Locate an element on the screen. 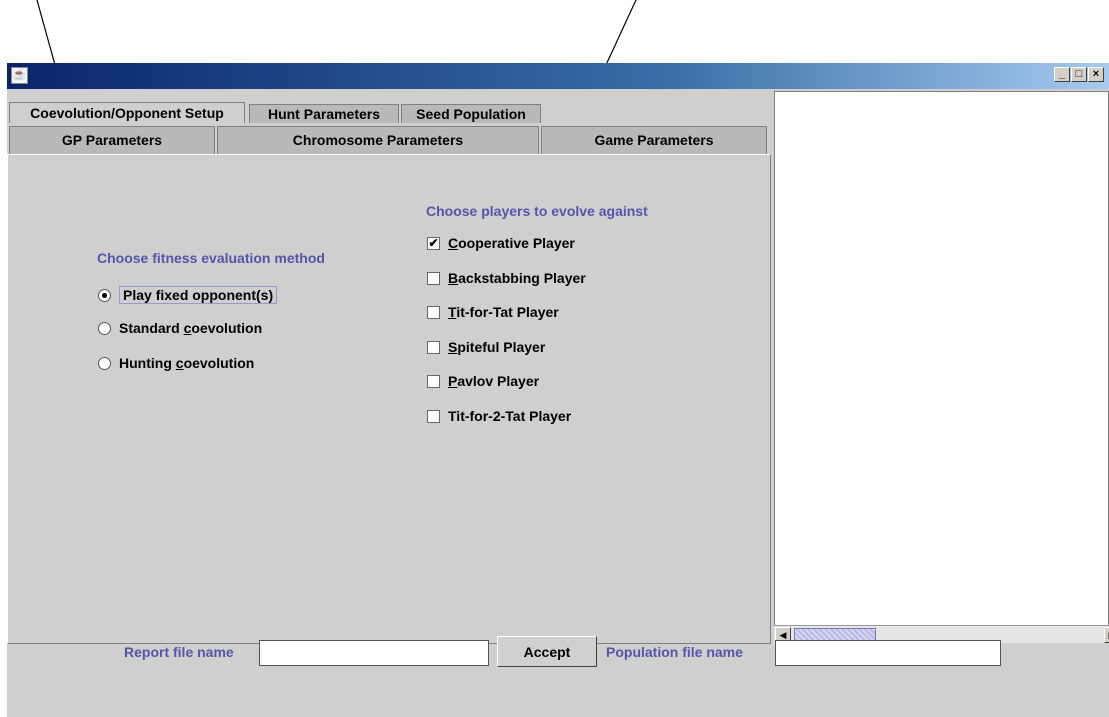 The height and width of the screenshot is (717, 1109). players-heading: Choose players to evolve against is located at coordinates (537, 211).